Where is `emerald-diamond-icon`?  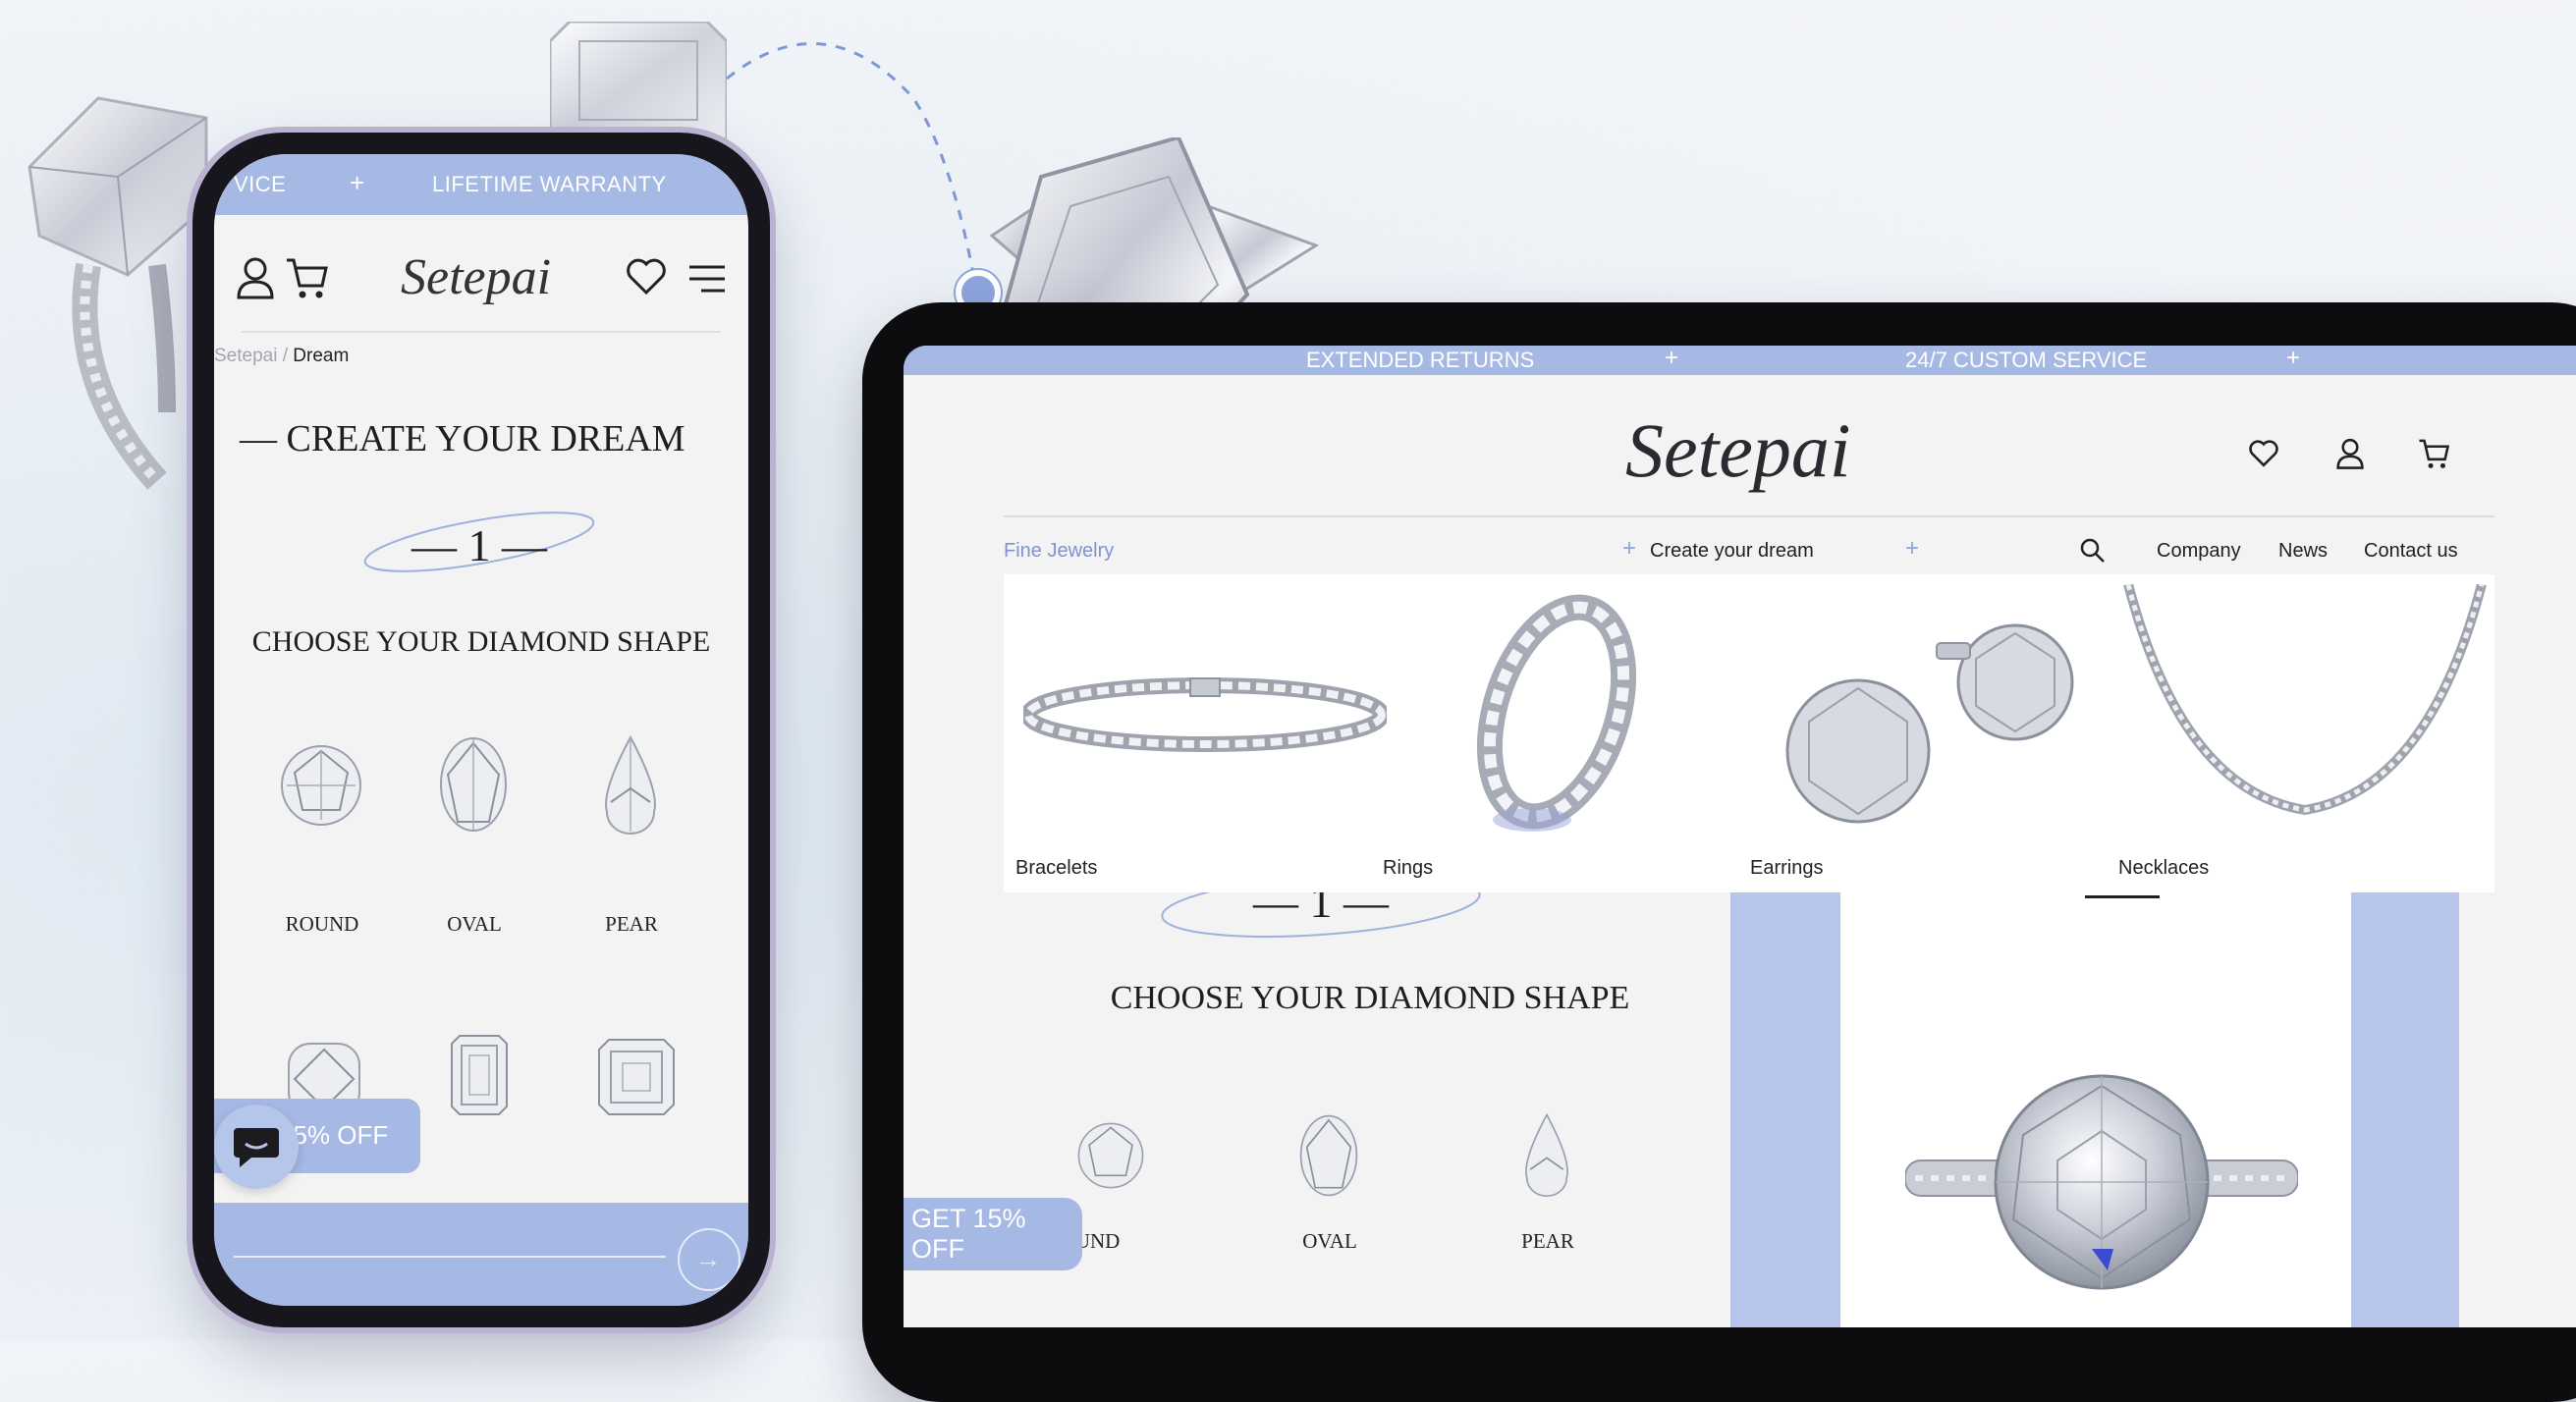 emerald-diamond-icon is located at coordinates (480, 1075).